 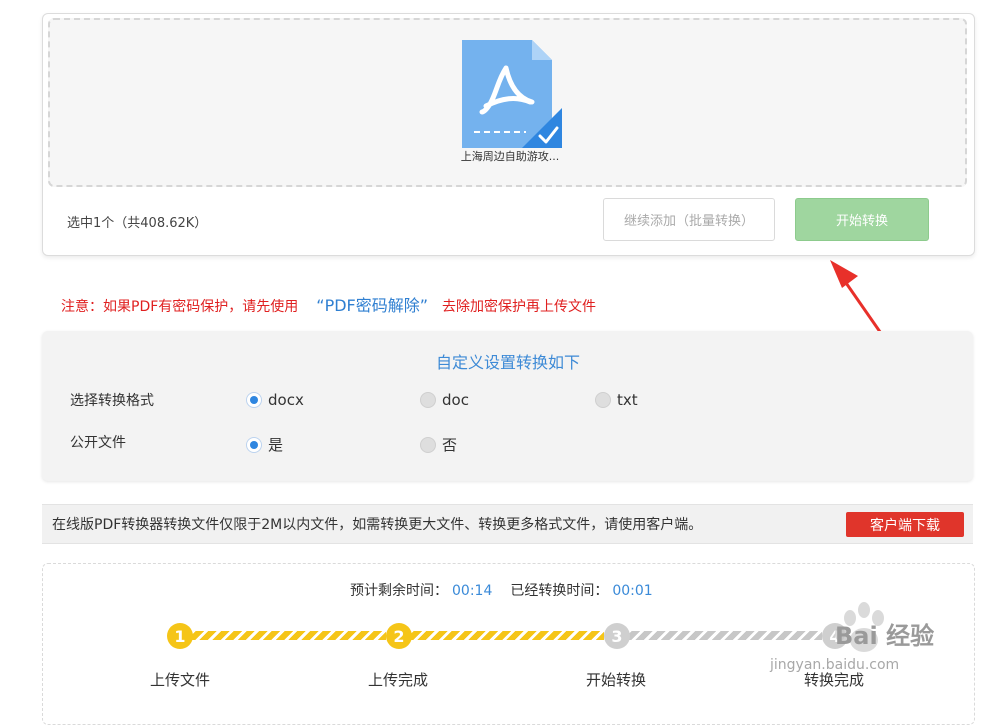 What do you see at coordinates (137, 223) in the screenshot?
I see `selected-count: 选中1个（共408.62K）` at bounding box center [137, 223].